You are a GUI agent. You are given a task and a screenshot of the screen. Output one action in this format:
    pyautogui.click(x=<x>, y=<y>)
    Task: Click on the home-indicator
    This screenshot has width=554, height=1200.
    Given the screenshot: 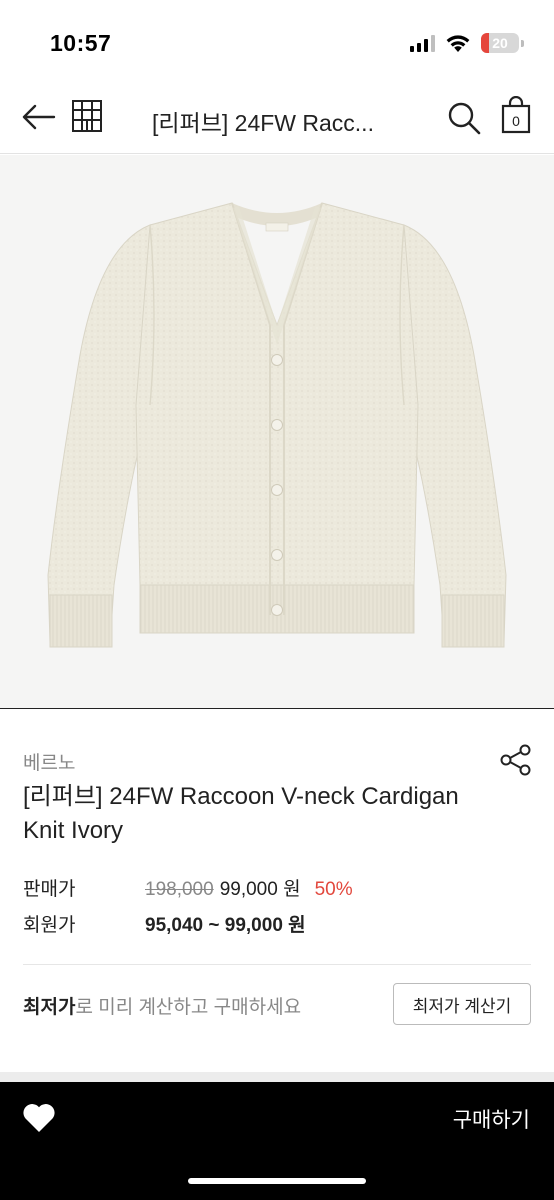 What is the action you would take?
    pyautogui.click(x=277, y=1181)
    